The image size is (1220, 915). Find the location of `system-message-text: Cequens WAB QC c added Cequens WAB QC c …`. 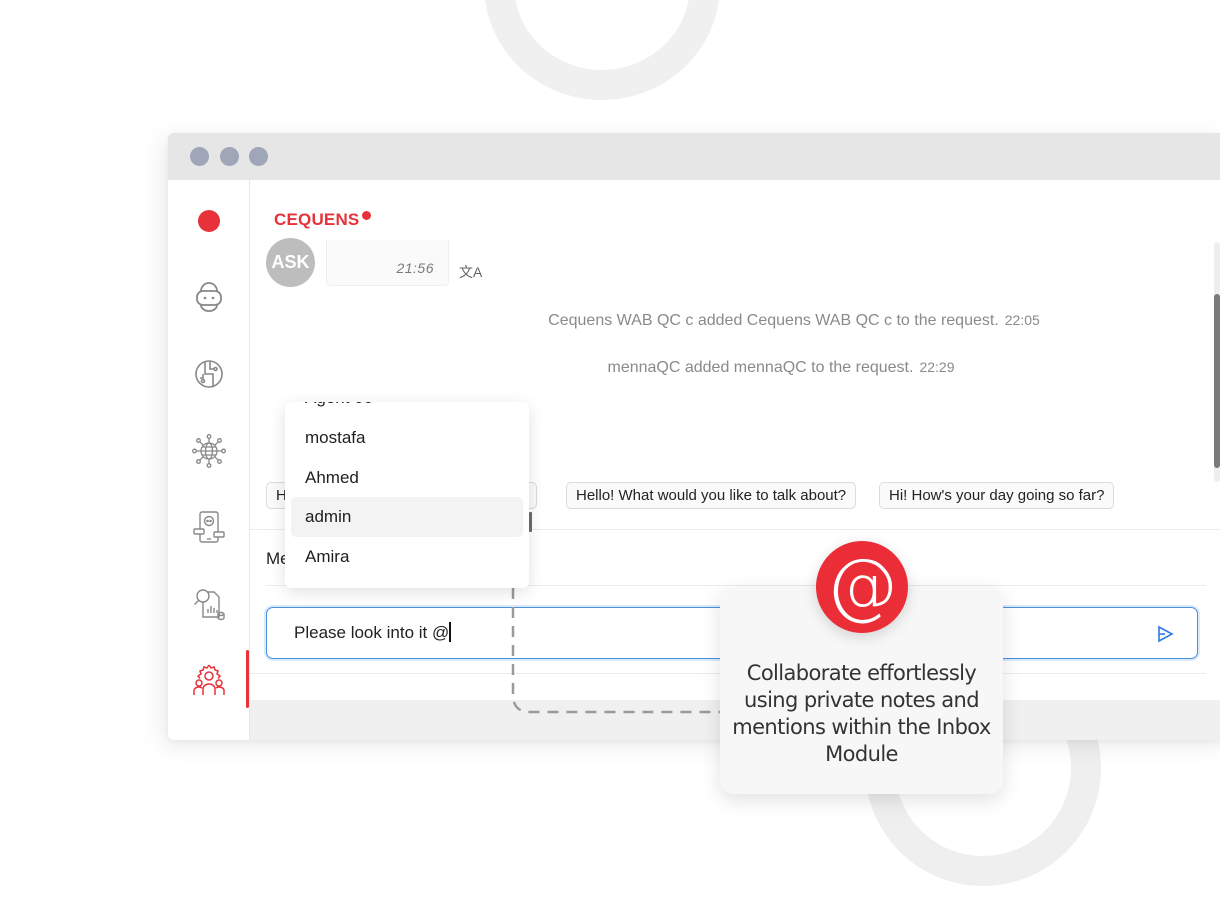

system-message-text: Cequens WAB QC c added Cequens WAB QC c … is located at coordinates (773, 320).